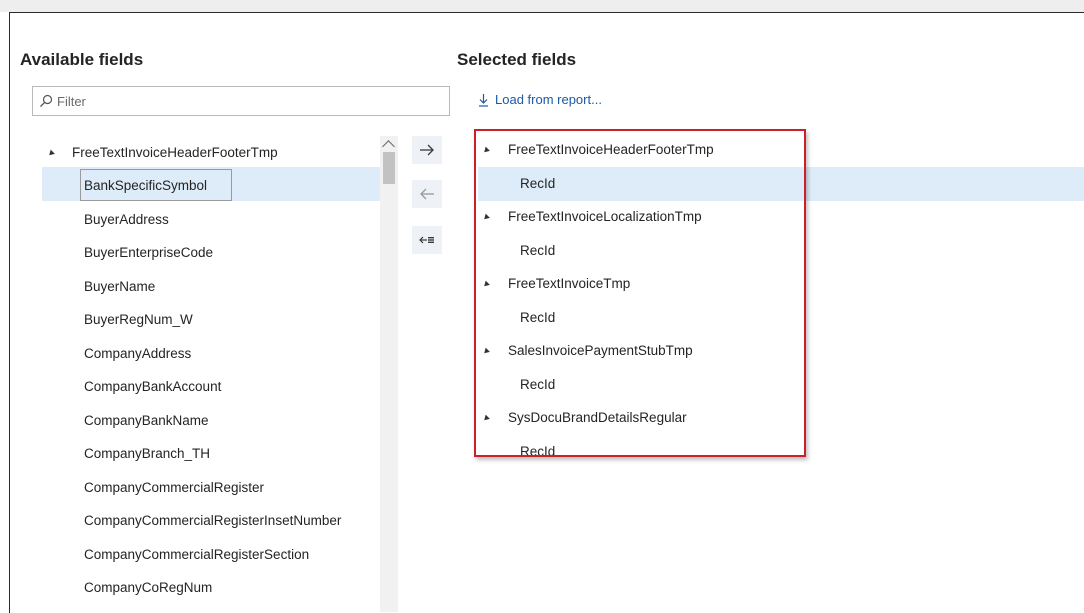  Describe the element at coordinates (46, 100) in the screenshot. I see `search-icon` at that location.